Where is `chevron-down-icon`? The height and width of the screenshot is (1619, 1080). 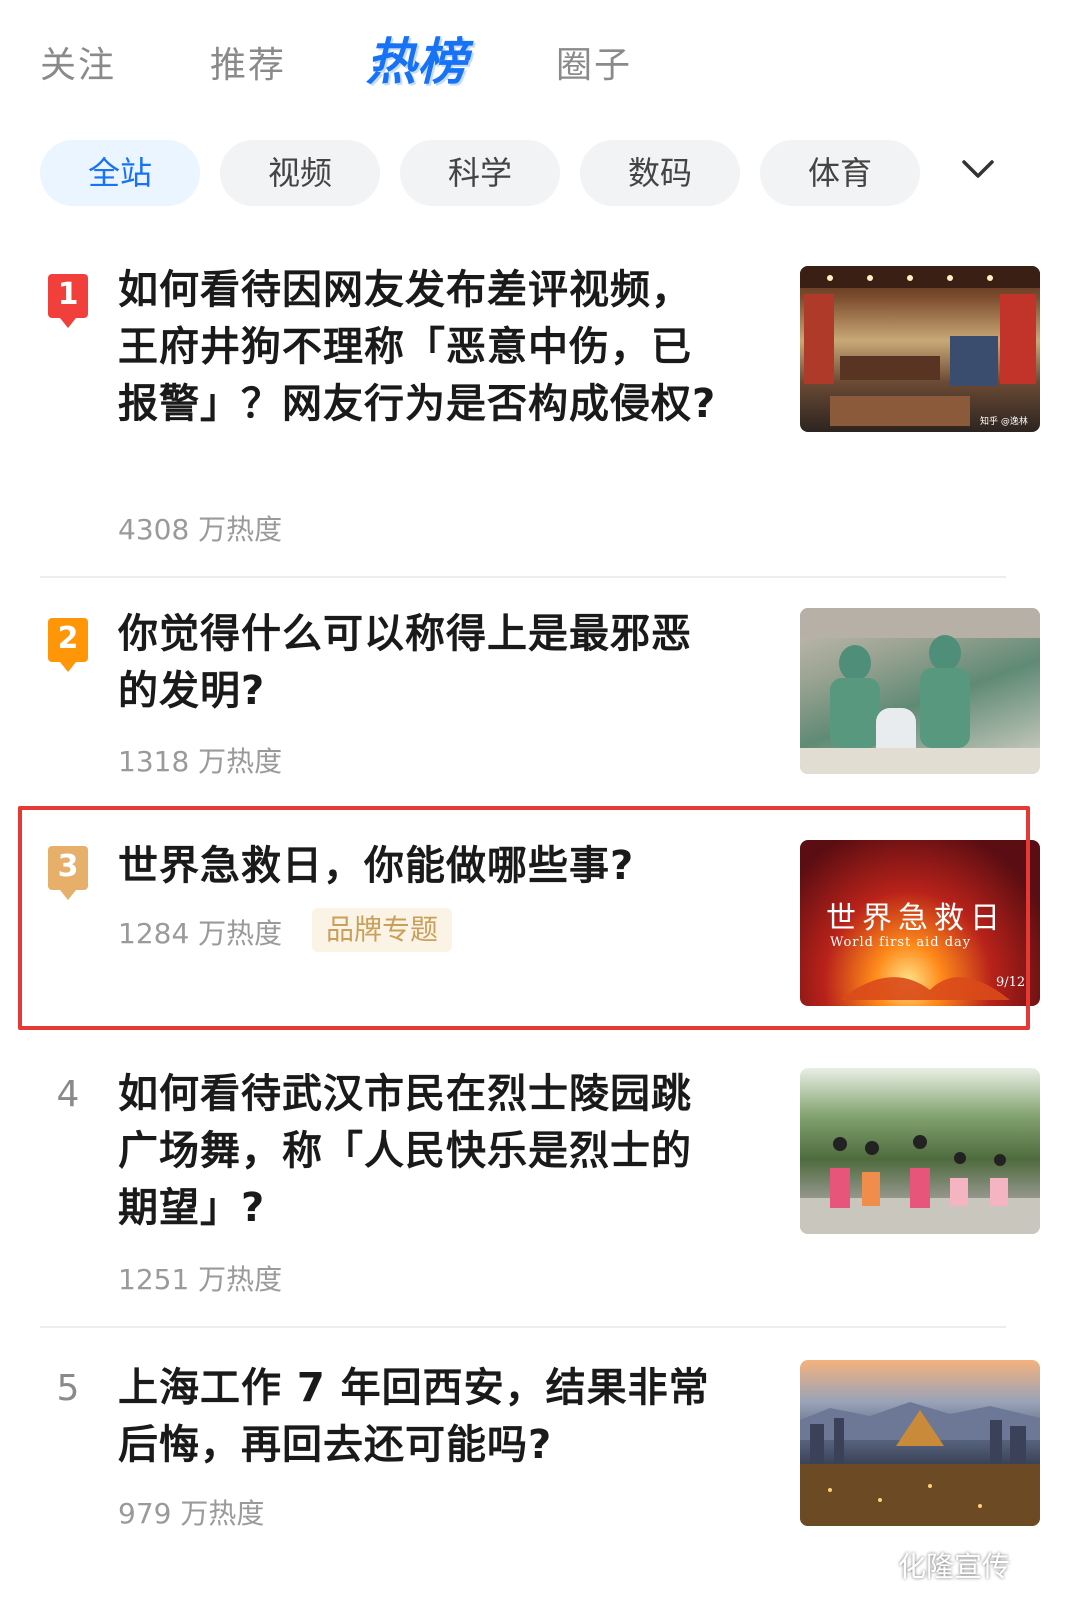
chevron-down-icon is located at coordinates (978, 170).